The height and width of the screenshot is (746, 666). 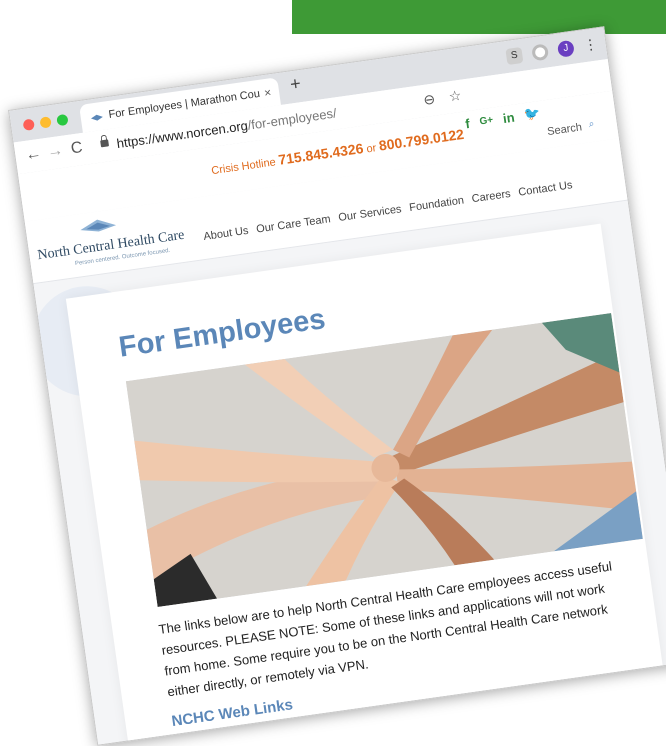 What do you see at coordinates (293, 224) in the screenshot?
I see `nav-our-care-team: Our Care Team` at bounding box center [293, 224].